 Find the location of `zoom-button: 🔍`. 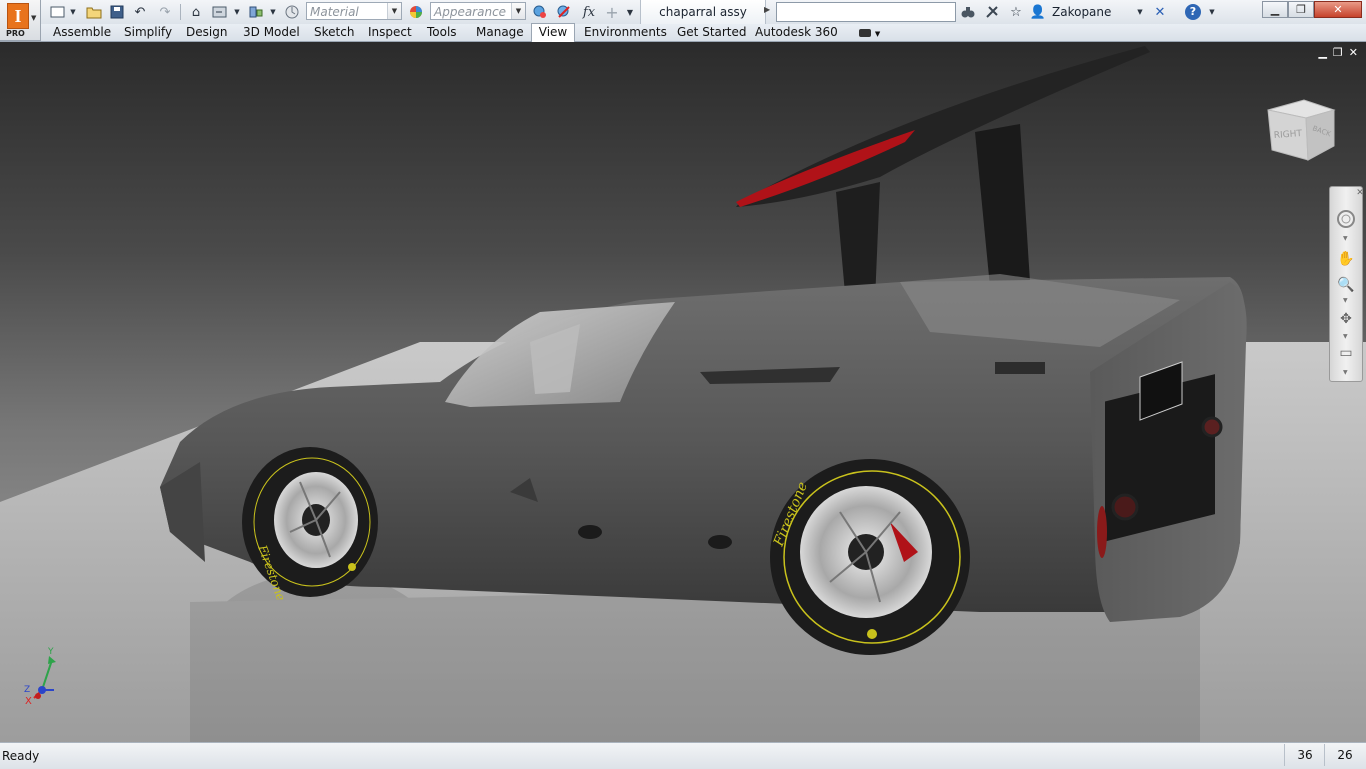

zoom-button: 🔍 is located at coordinates (1346, 285).